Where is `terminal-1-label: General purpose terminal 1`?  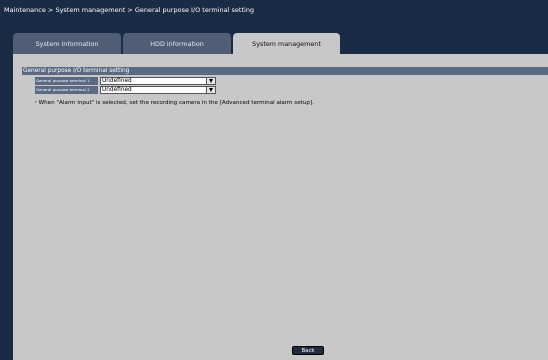 terminal-1-label: General purpose terminal 1 is located at coordinates (66, 81).